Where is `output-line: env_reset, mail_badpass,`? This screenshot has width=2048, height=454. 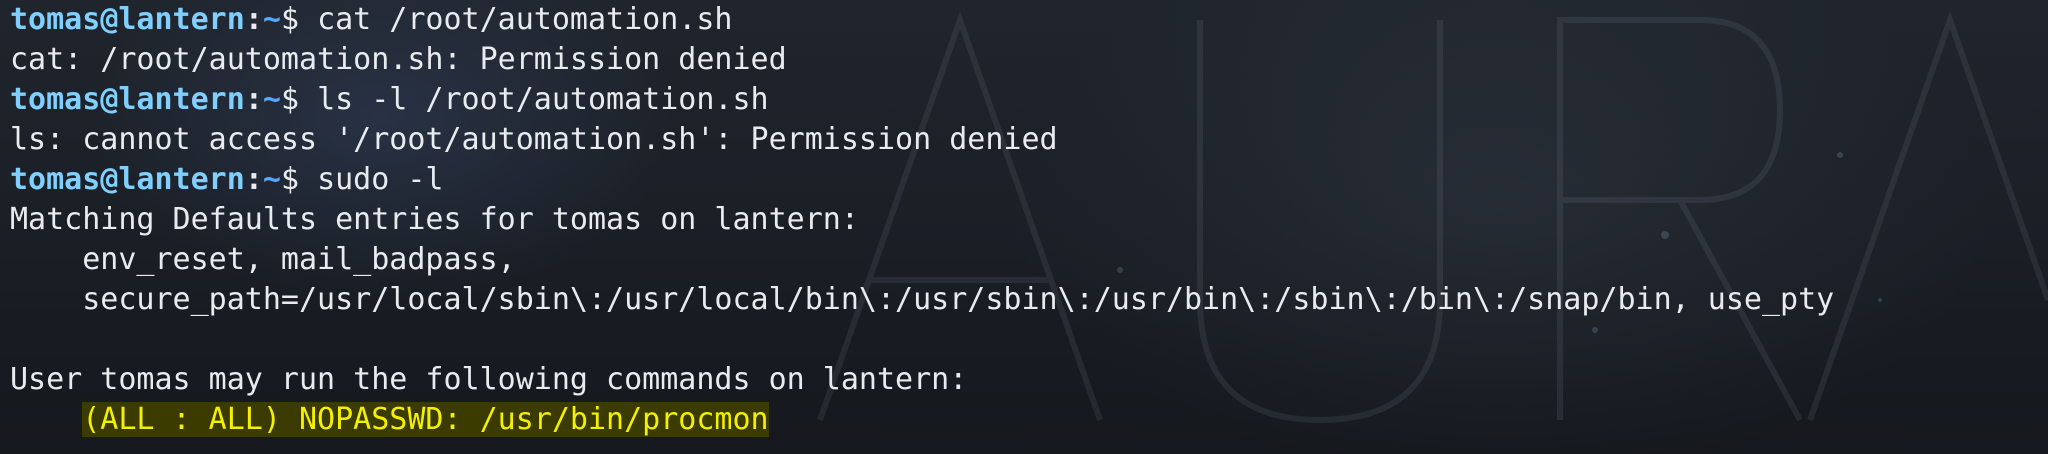
output-line: env_reset, mail_badpass, is located at coordinates (263, 259).